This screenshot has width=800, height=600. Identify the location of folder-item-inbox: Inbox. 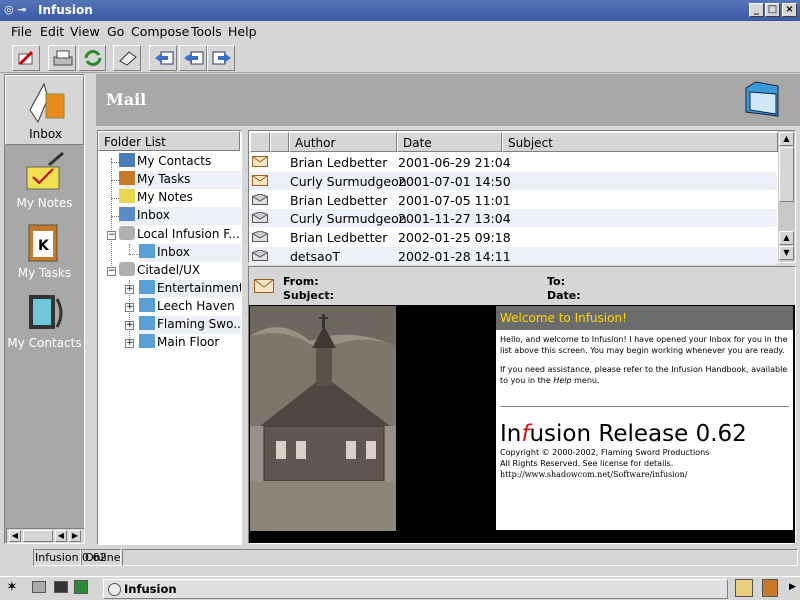
(180, 216).